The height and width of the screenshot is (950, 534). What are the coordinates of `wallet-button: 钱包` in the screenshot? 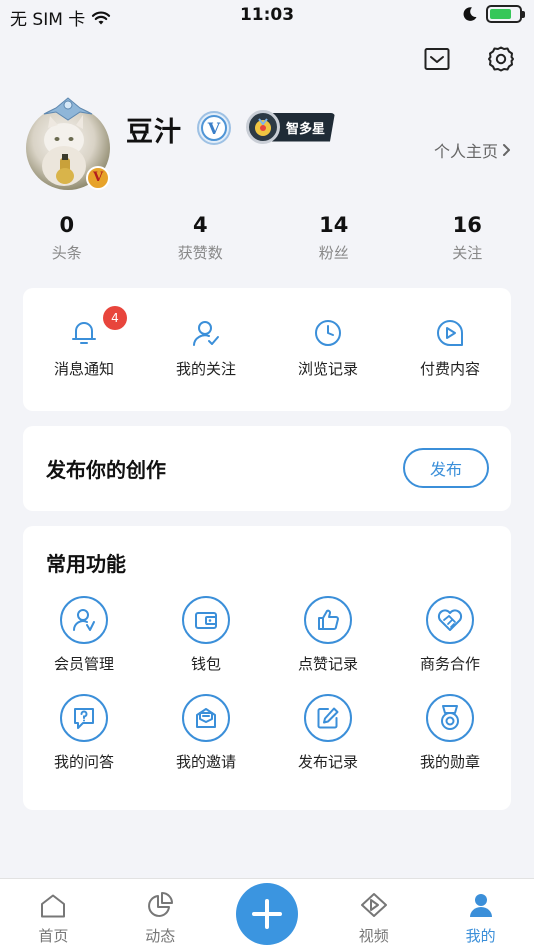 It's located at (206, 635).